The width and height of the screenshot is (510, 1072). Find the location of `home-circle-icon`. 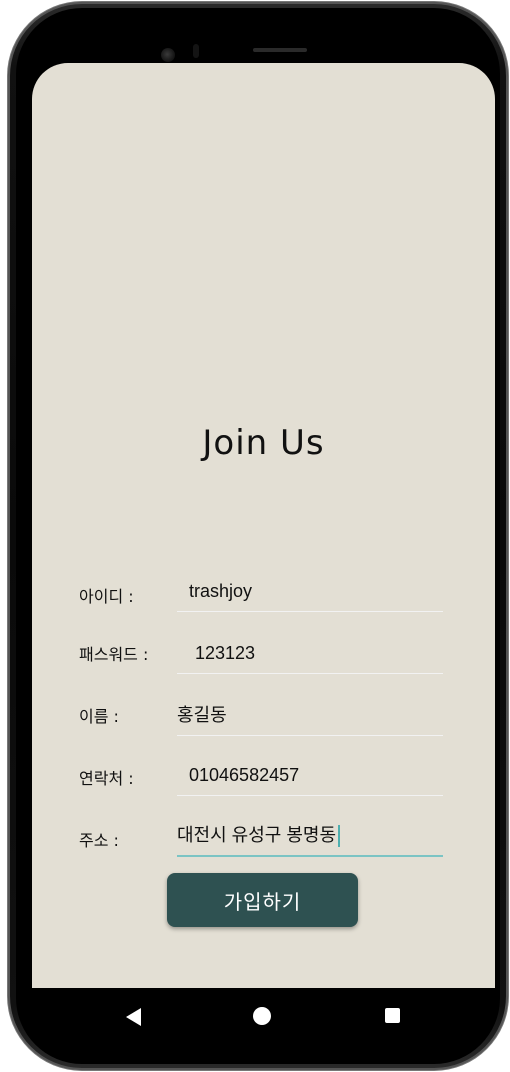

home-circle-icon is located at coordinates (262, 1016).